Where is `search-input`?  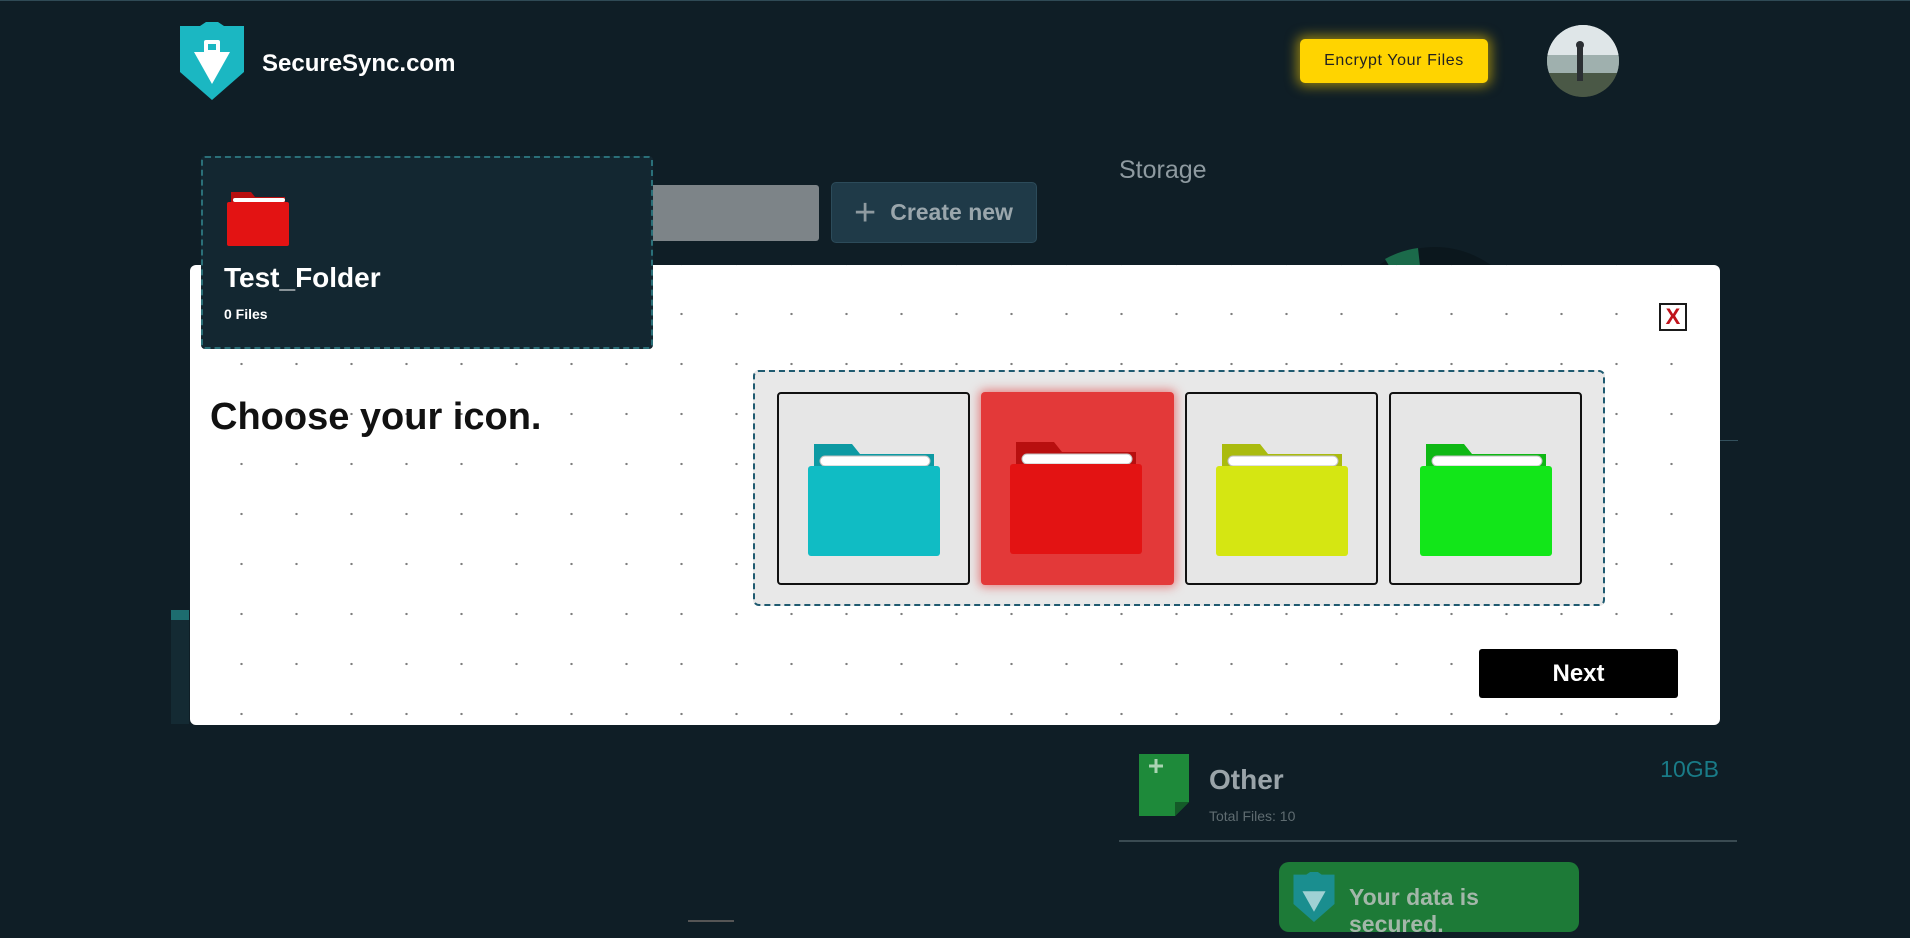 search-input is located at coordinates (729, 213).